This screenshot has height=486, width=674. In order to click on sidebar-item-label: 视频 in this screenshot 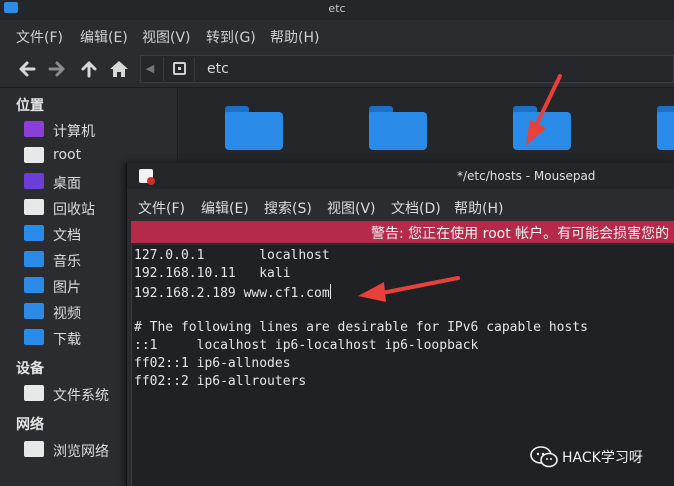, I will do `click(67, 314)`.